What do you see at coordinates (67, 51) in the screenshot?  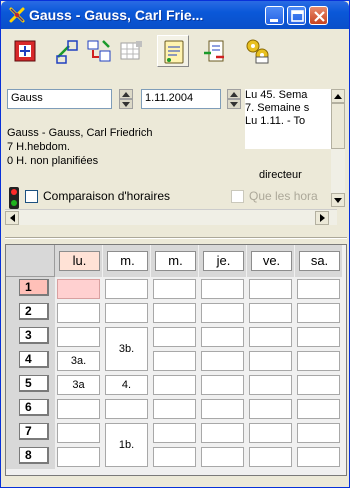 I see `split-button` at bounding box center [67, 51].